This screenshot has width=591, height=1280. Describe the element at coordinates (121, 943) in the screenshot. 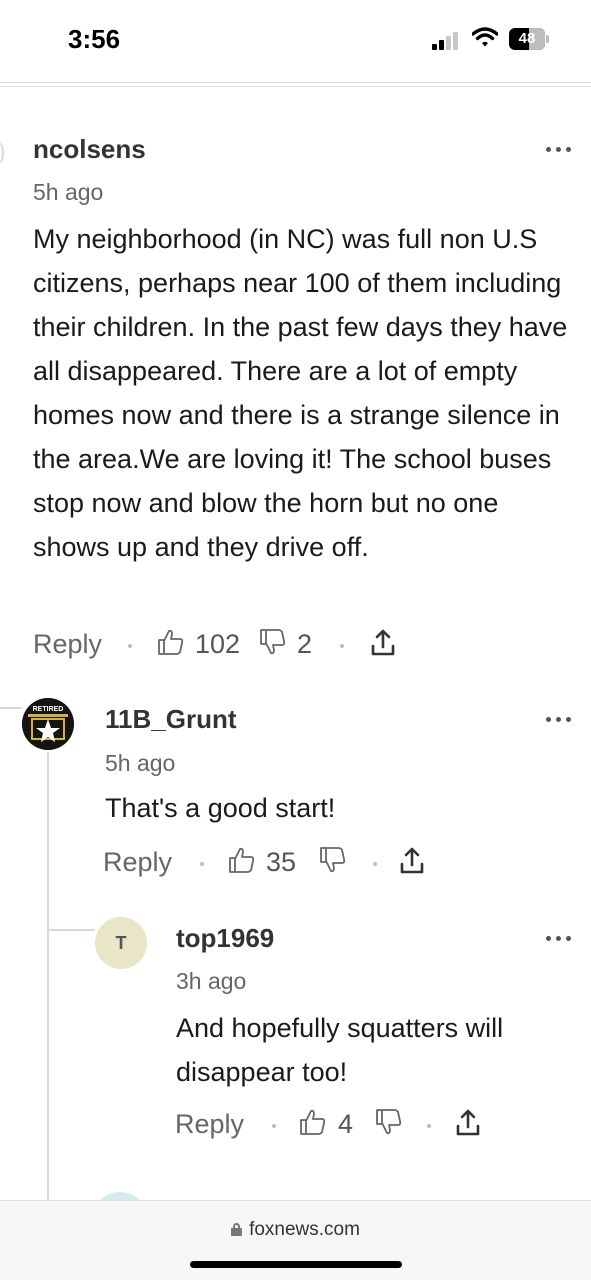

I see `avatar: T` at that location.